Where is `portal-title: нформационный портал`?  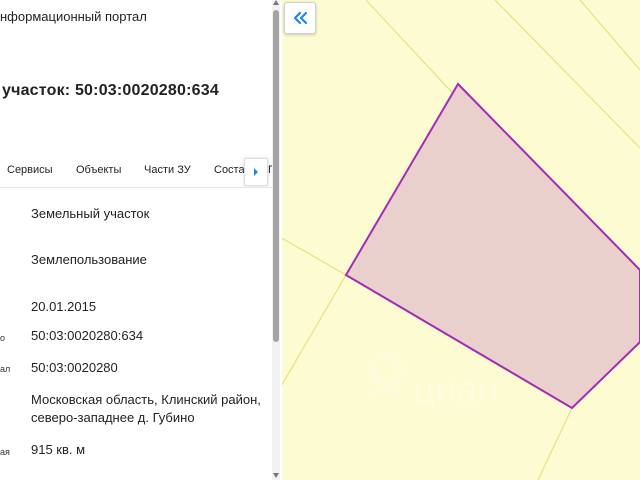 portal-title: нформационный портал is located at coordinates (73, 16).